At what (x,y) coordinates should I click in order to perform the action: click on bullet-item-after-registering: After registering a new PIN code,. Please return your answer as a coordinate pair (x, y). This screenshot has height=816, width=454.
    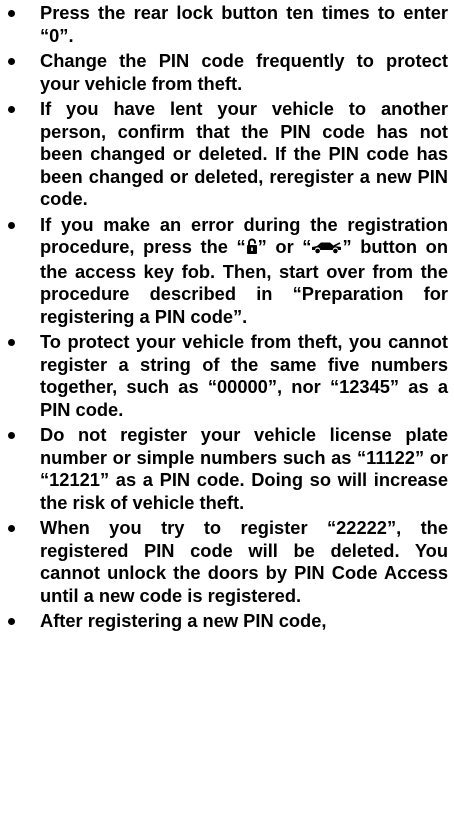
    Looking at the image, I should click on (227, 621).